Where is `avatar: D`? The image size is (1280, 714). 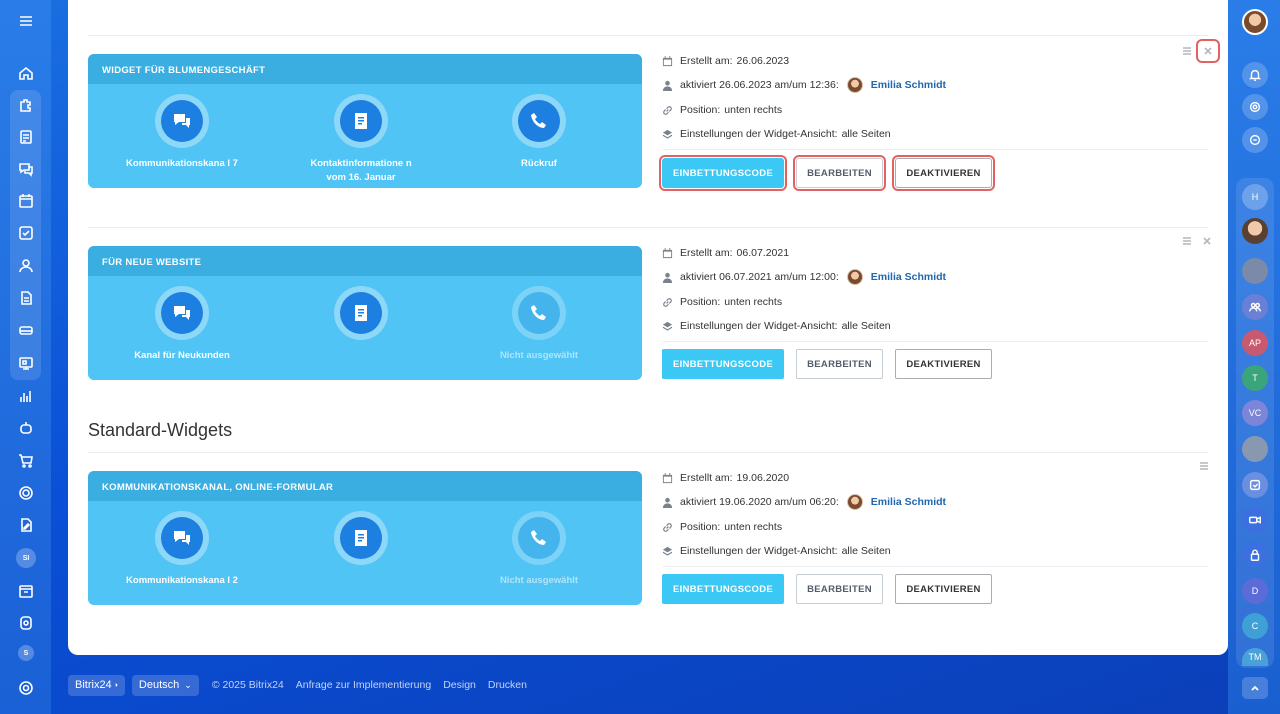
avatar: D is located at coordinates (1255, 591).